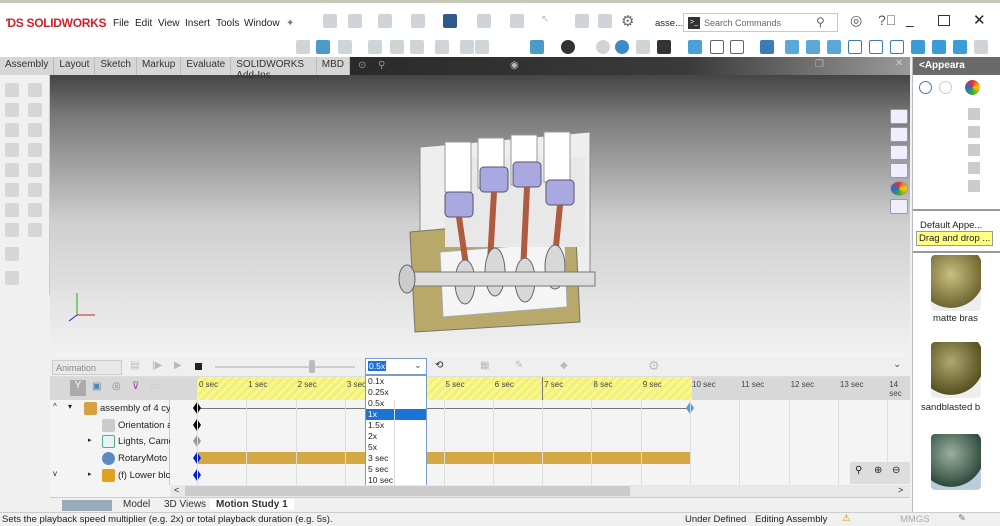 The height and width of the screenshot is (526, 1000). What do you see at coordinates (737, 47) in the screenshot?
I see `wireframe-icon` at bounding box center [737, 47].